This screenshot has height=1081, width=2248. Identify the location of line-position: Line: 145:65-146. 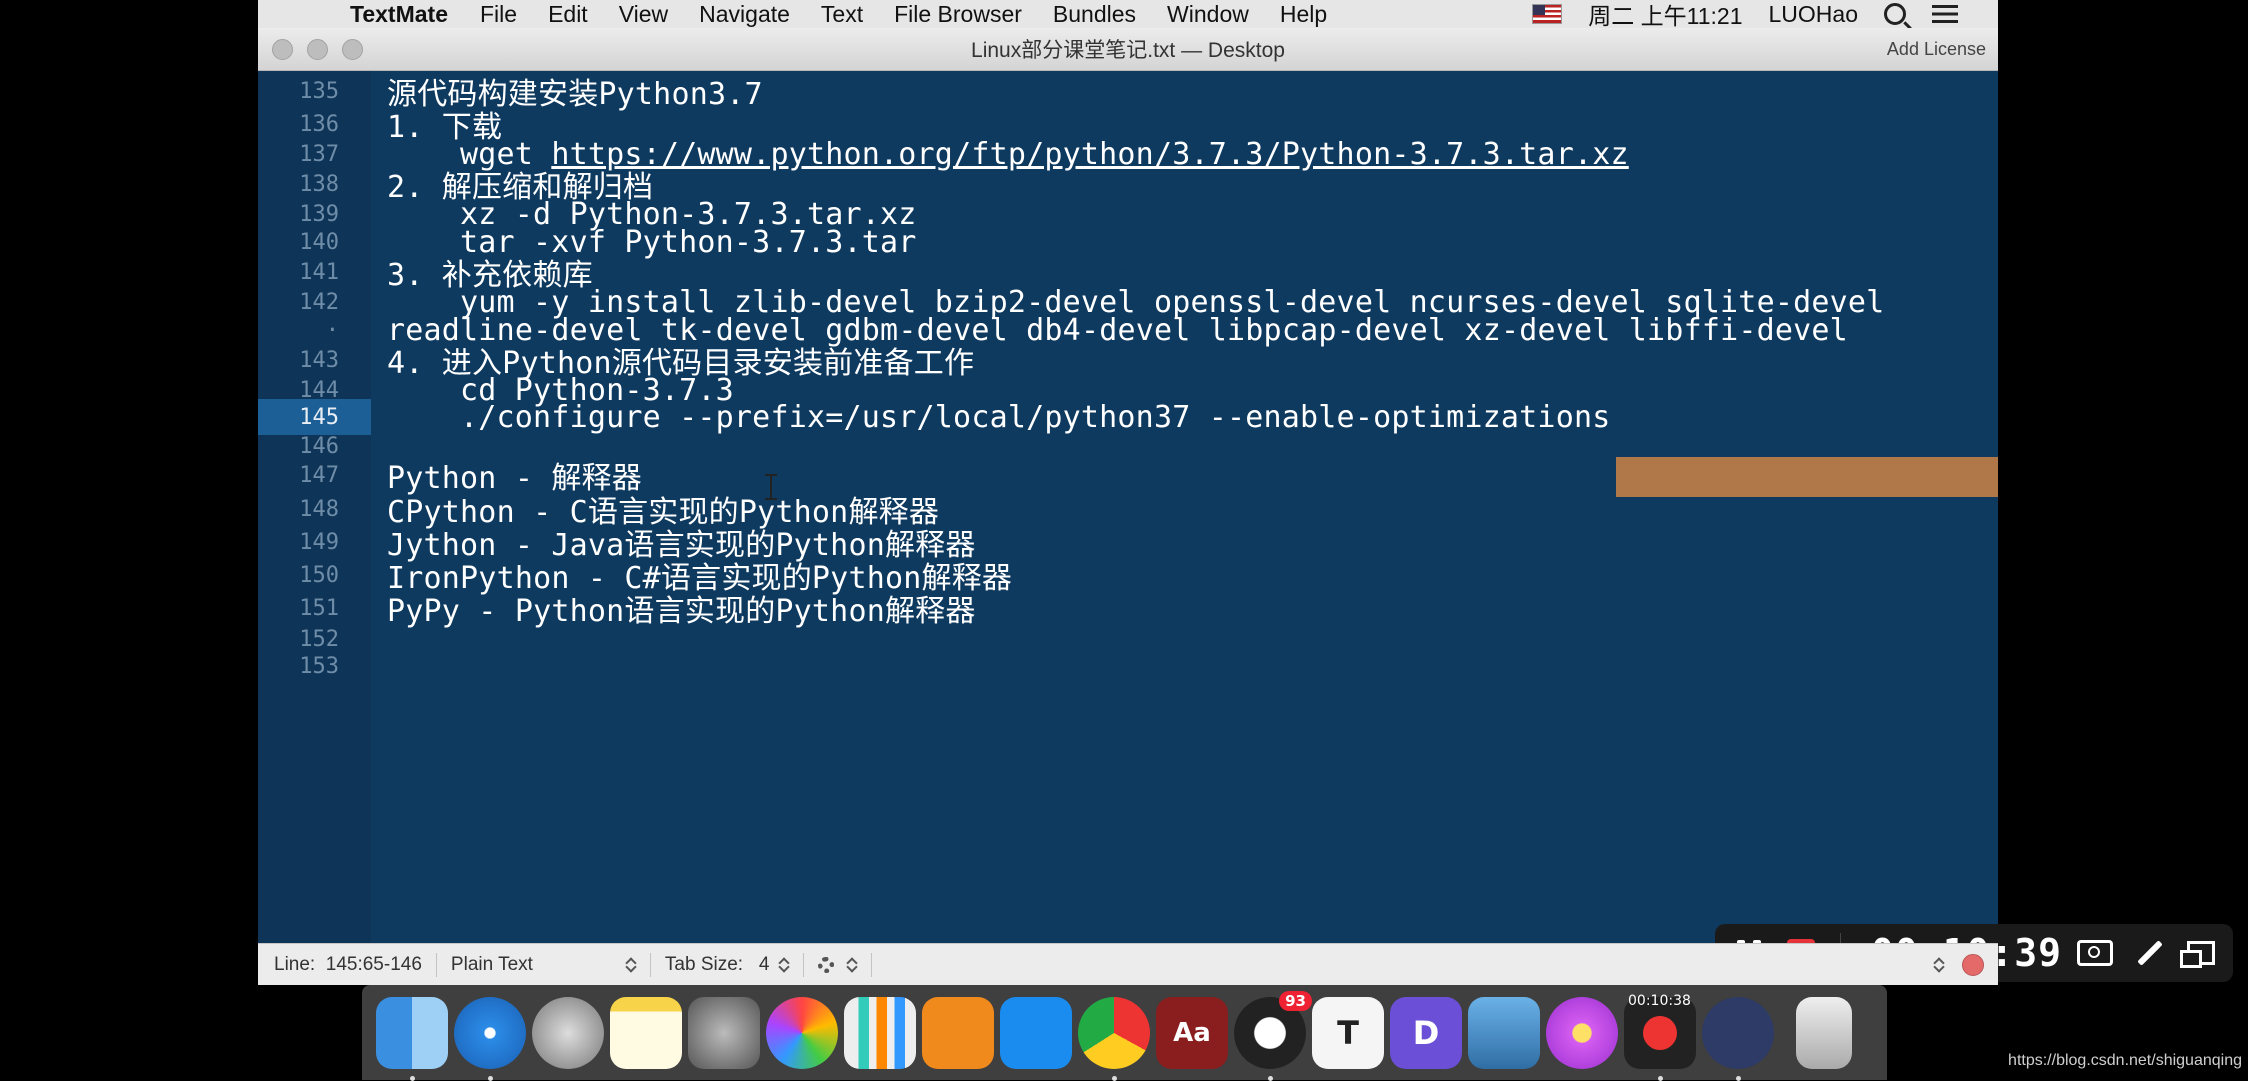
(347, 964).